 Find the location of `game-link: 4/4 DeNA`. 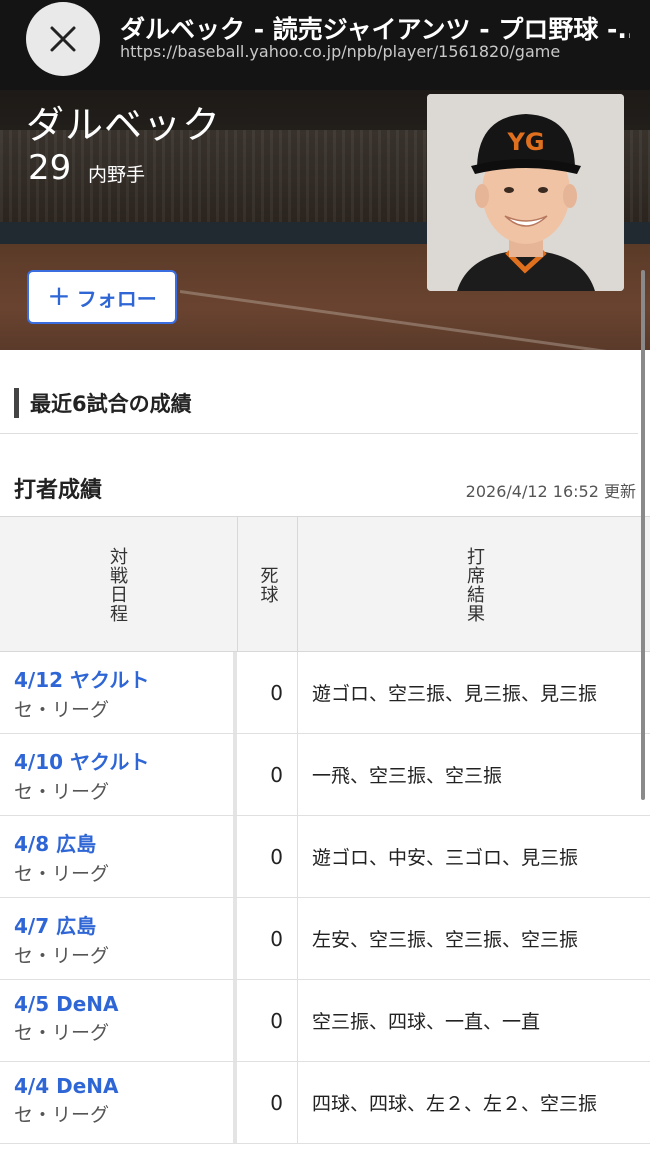

game-link: 4/4 DeNA is located at coordinates (66, 1086).